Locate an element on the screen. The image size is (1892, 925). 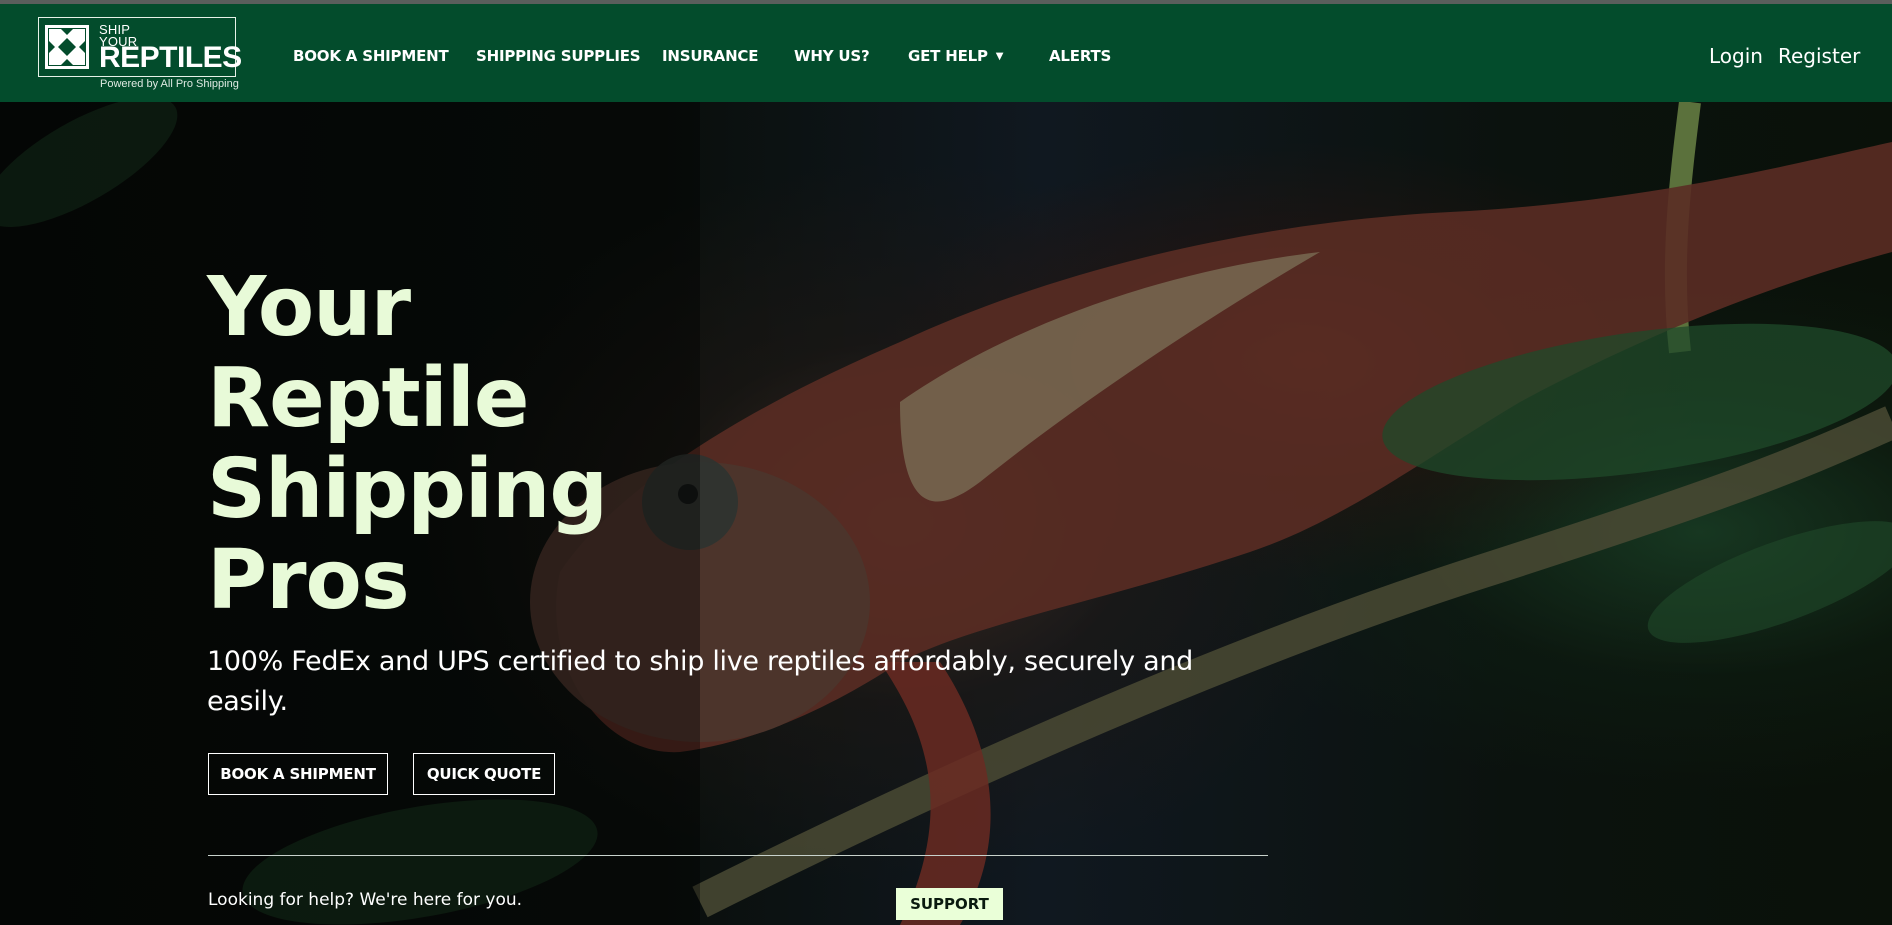
book-shipment-button: BOOK A SHIPMENT is located at coordinates (298, 774).